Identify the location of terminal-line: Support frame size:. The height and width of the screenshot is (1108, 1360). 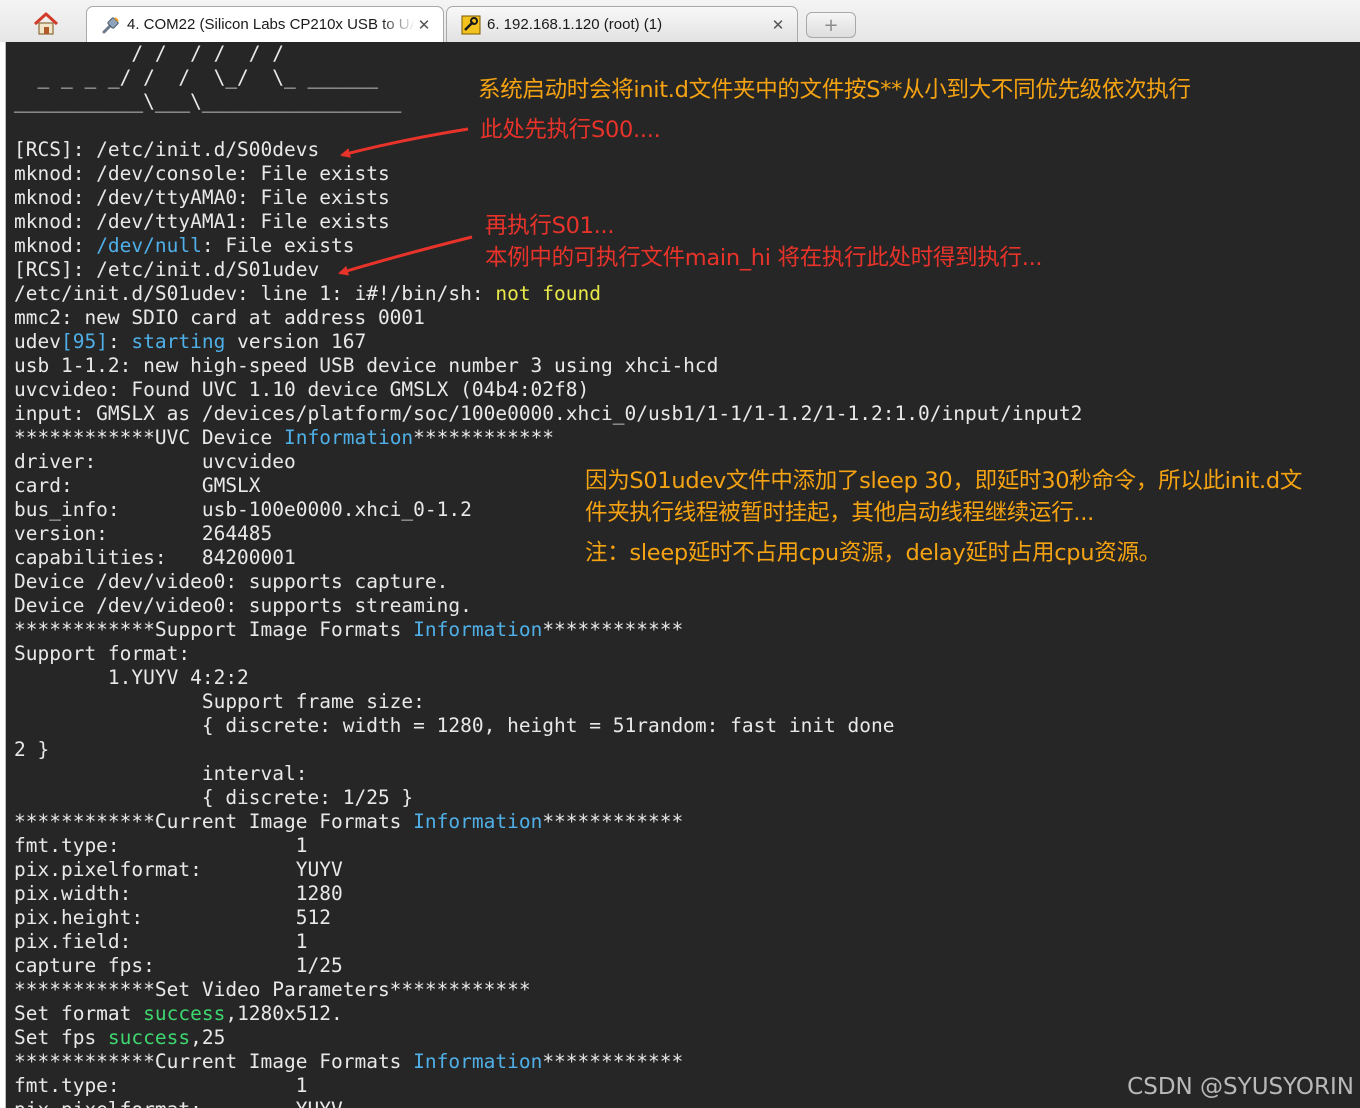
(548, 702).